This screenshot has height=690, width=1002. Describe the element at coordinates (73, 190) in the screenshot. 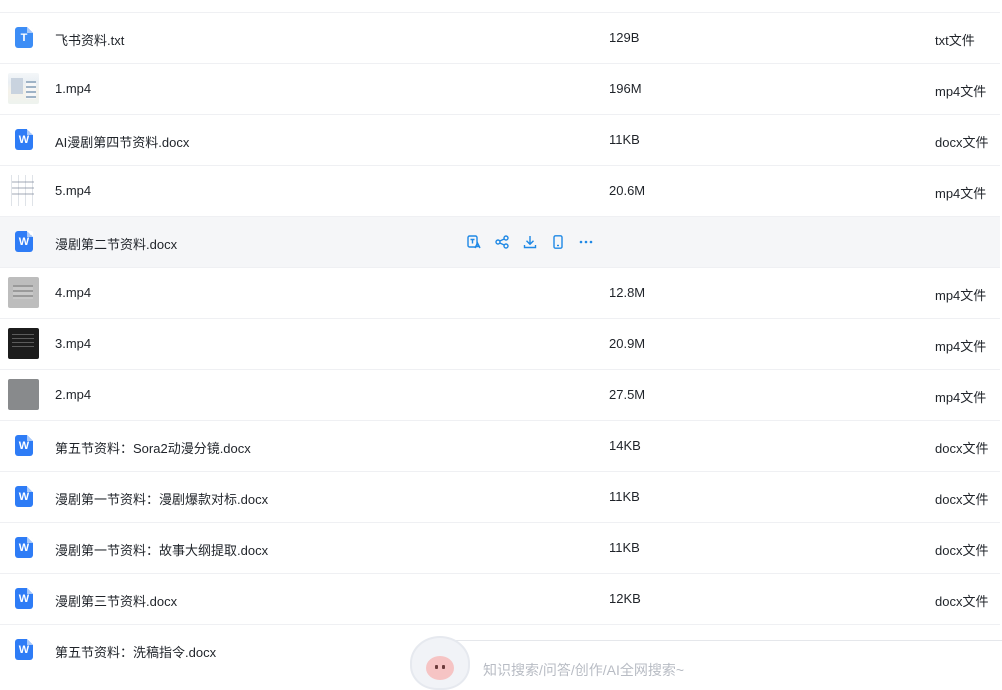

I see `file-name: 5.mp4` at that location.